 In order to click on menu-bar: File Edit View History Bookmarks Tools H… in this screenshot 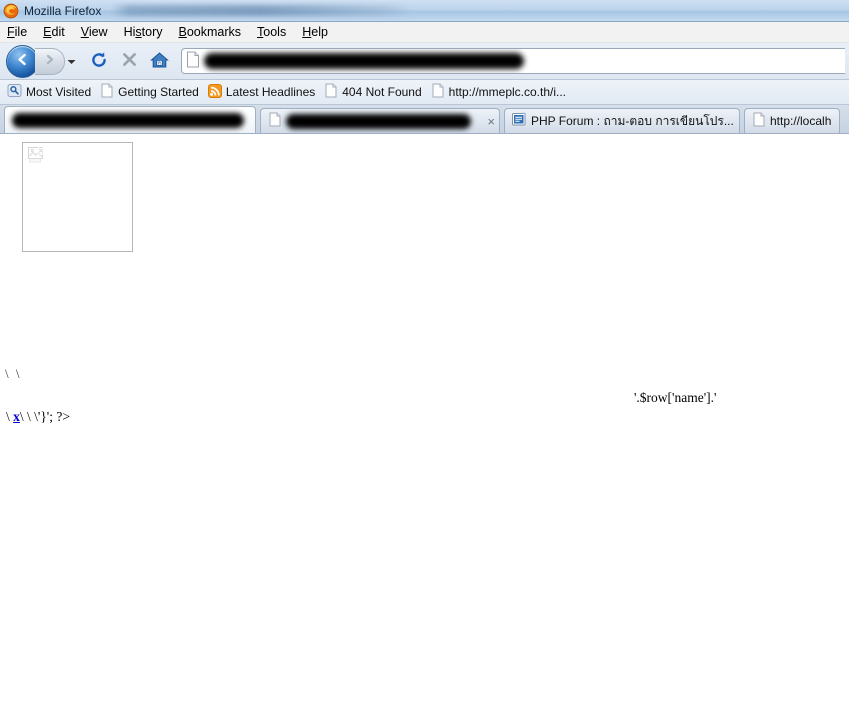, I will do `click(424, 32)`.